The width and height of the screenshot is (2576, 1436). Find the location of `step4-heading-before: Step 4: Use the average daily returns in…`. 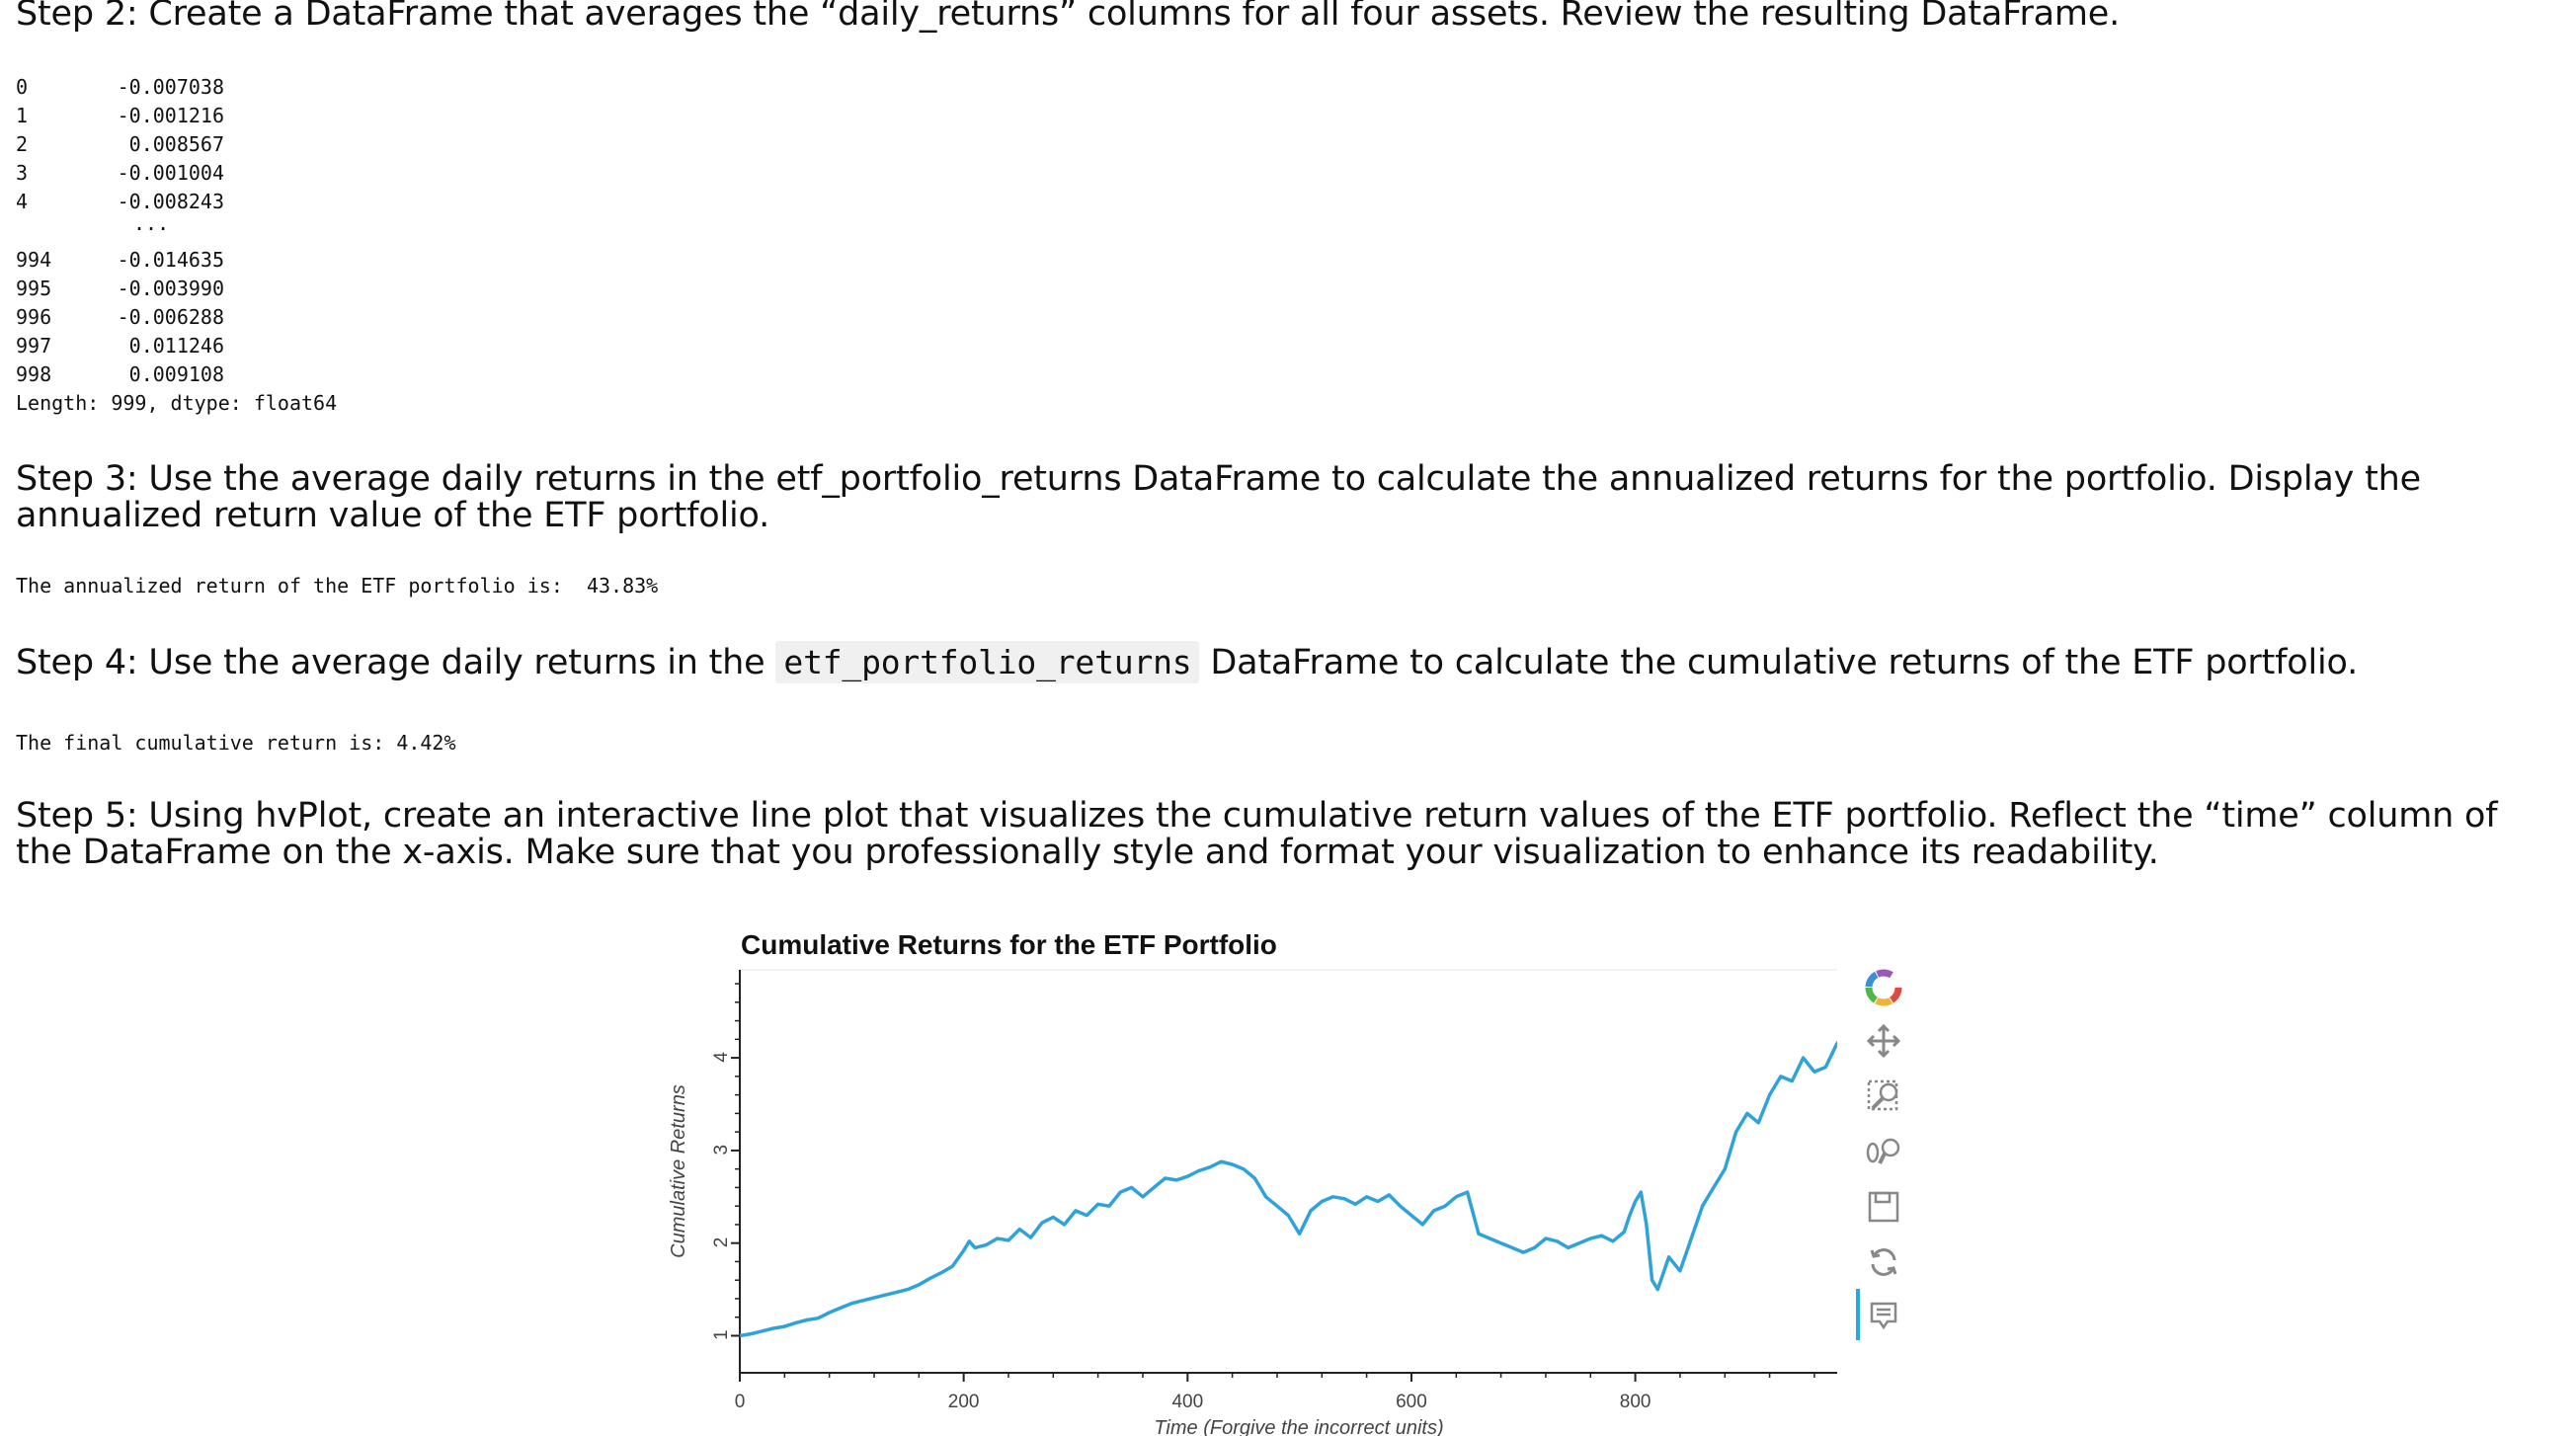

step4-heading-before: Step 4: Use the average daily returns in… is located at coordinates (390, 662).